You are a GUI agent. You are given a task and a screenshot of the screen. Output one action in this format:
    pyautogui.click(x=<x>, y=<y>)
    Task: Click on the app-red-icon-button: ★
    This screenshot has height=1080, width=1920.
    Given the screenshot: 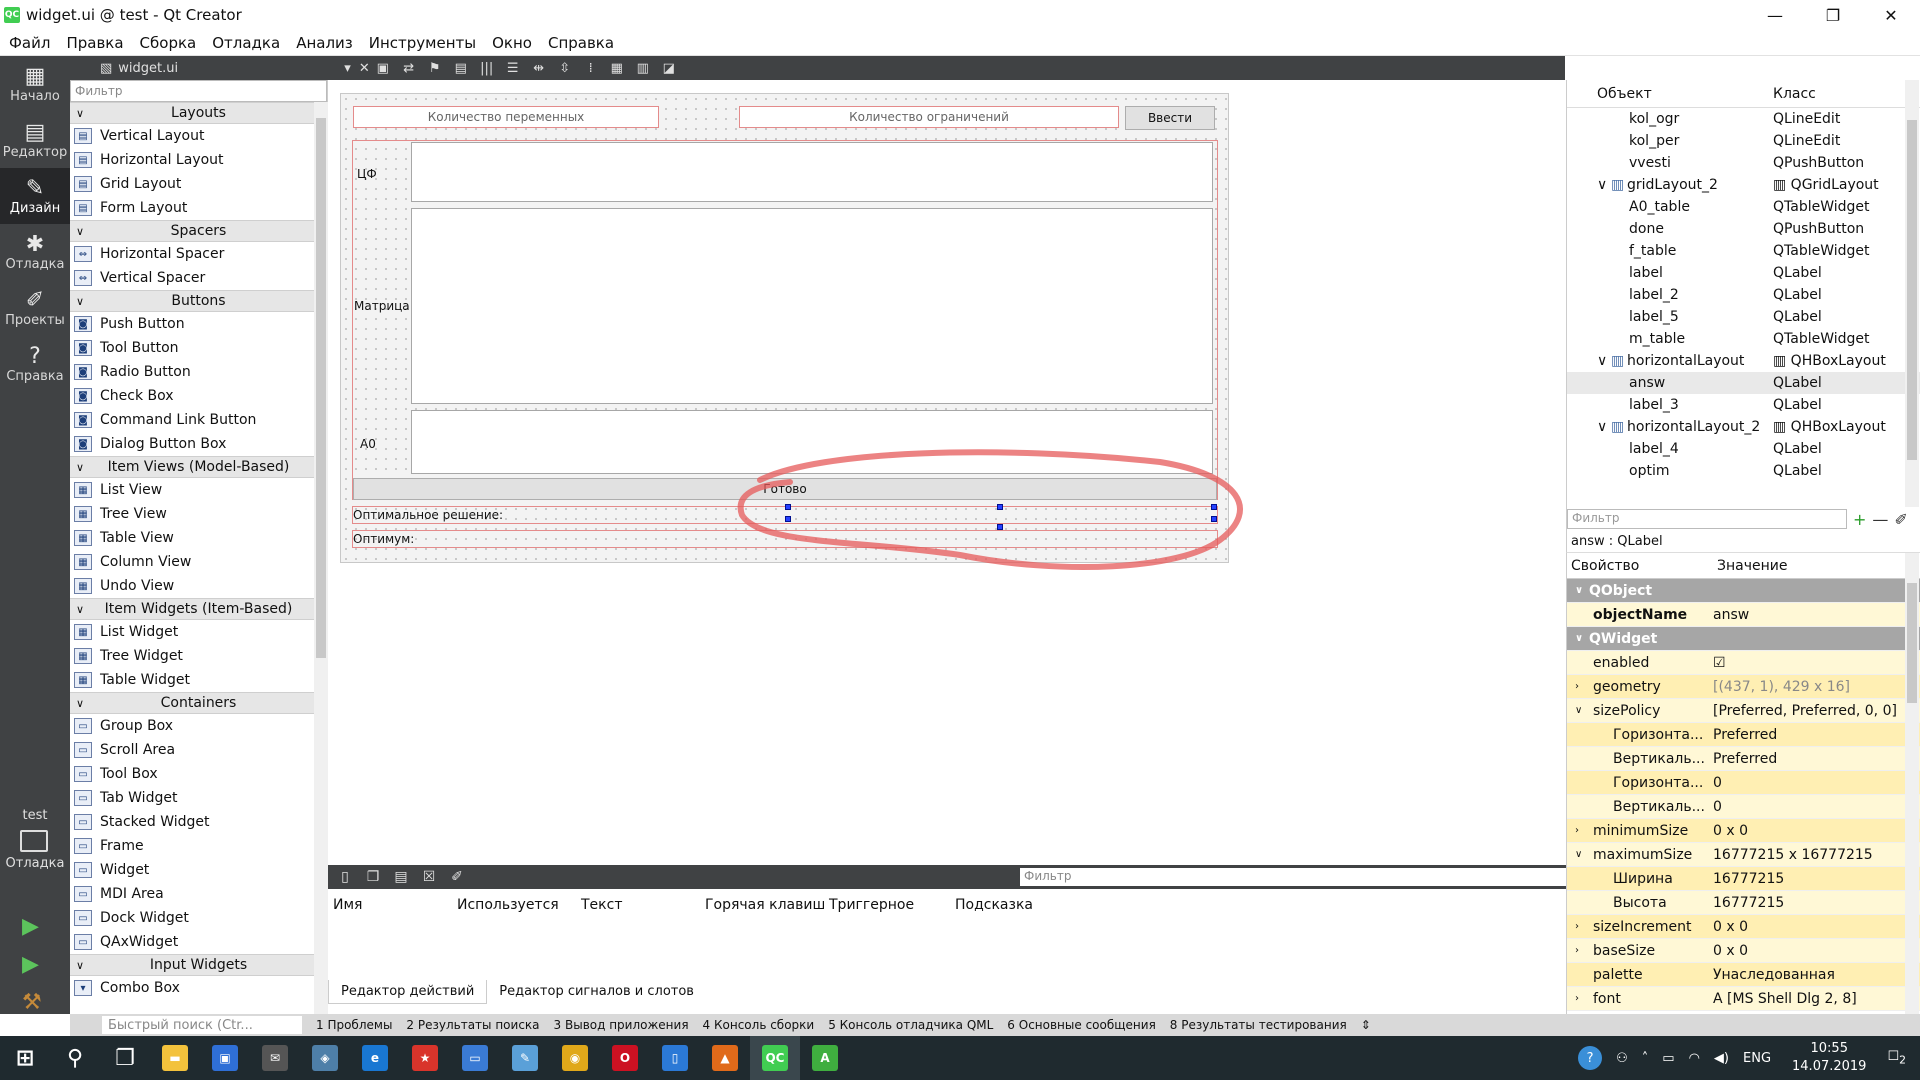 What is the action you would take?
    pyautogui.click(x=425, y=1058)
    